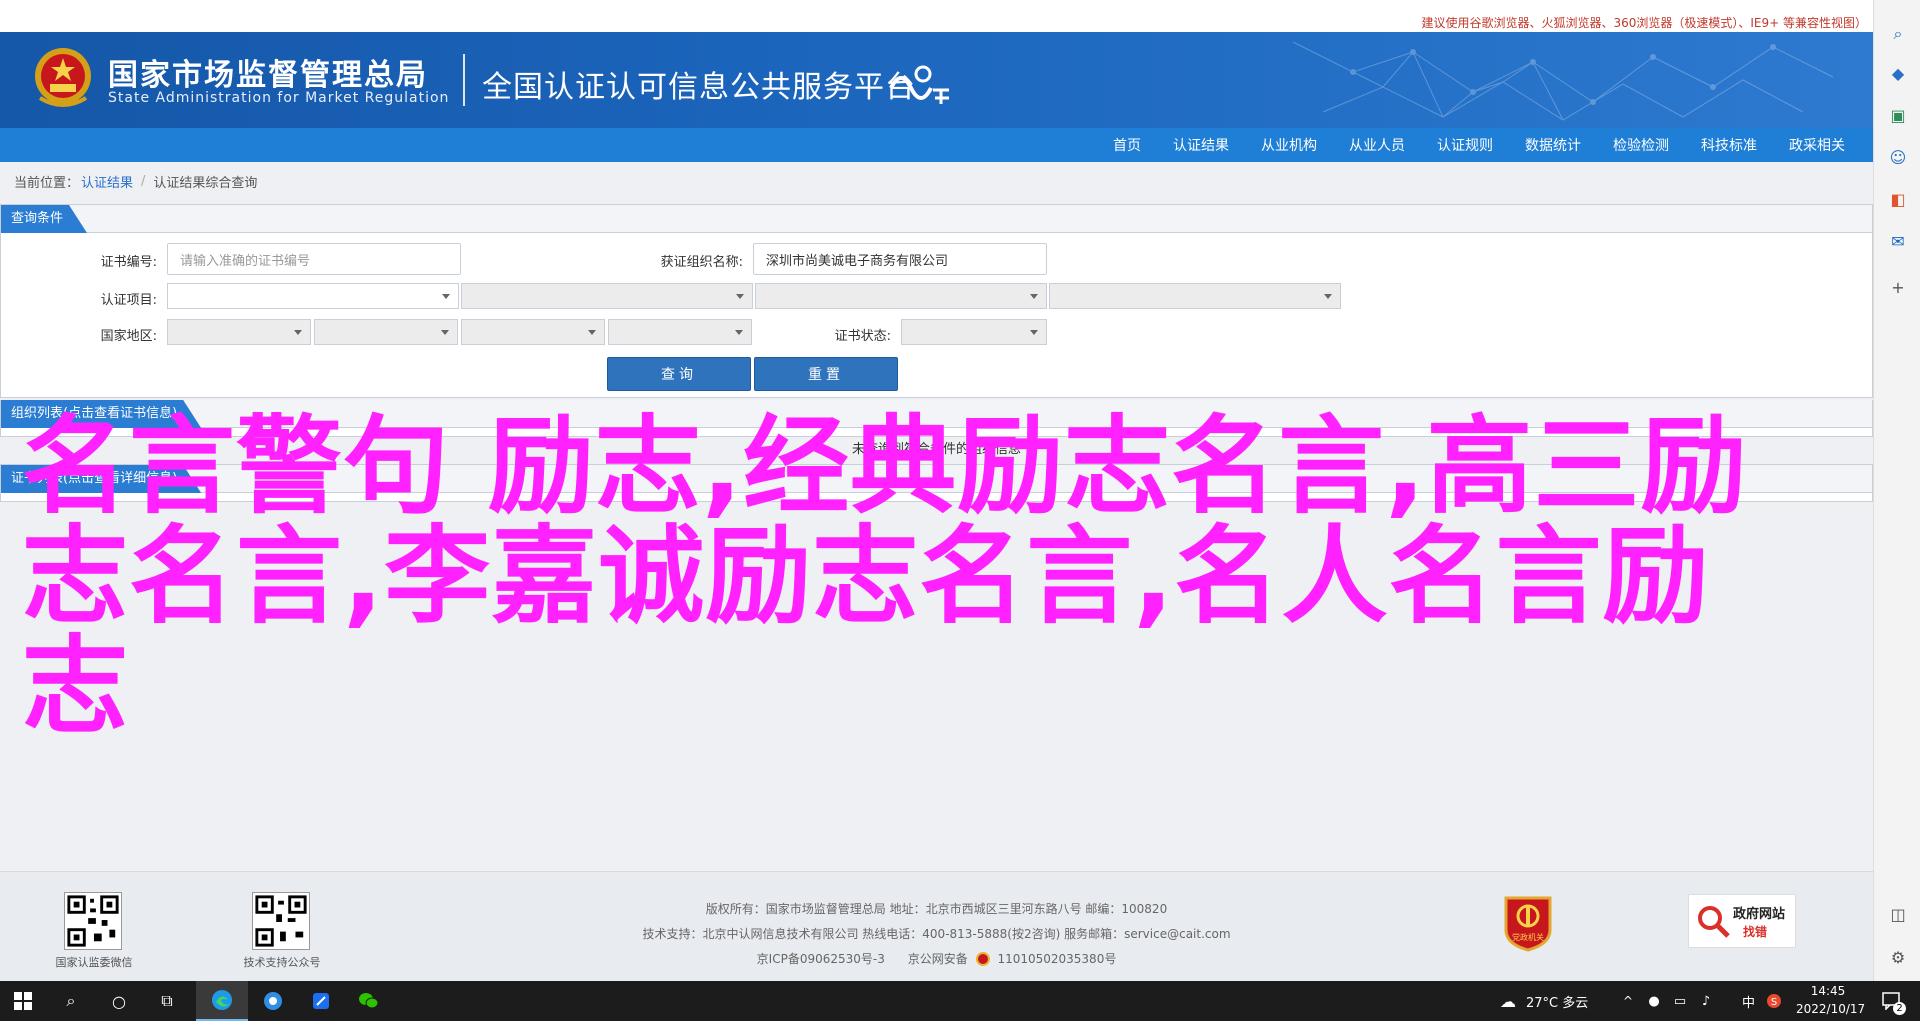 The height and width of the screenshot is (1021, 1920). What do you see at coordinates (1528, 937) in the screenshot?
I see `party-gov-badge-caption: 党政机关` at bounding box center [1528, 937].